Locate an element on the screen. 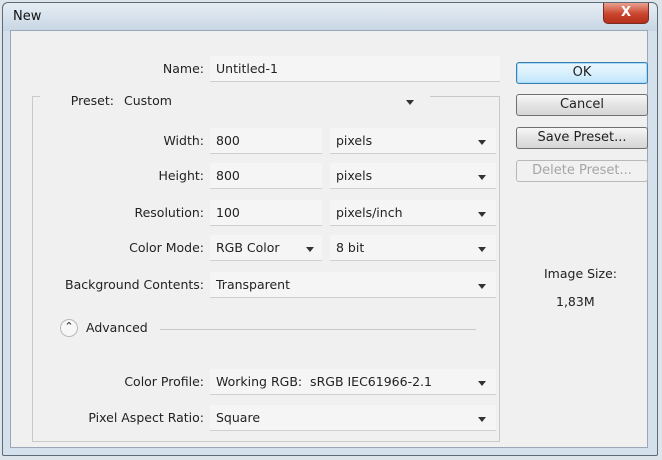 The height and width of the screenshot is (460, 662). height-unit-dropdown: pixels is located at coordinates (413, 176).